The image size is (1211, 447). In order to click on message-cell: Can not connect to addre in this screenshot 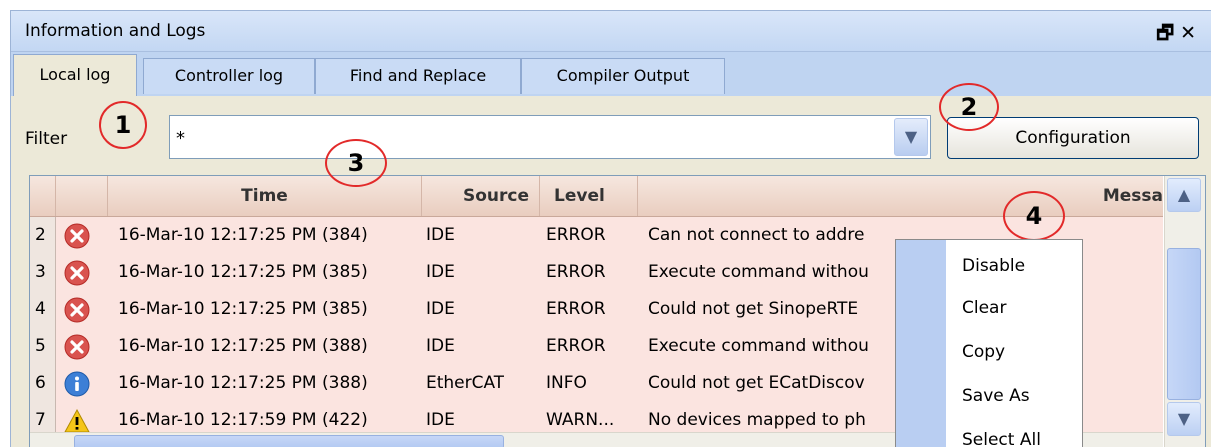, I will do `click(756, 235)`.